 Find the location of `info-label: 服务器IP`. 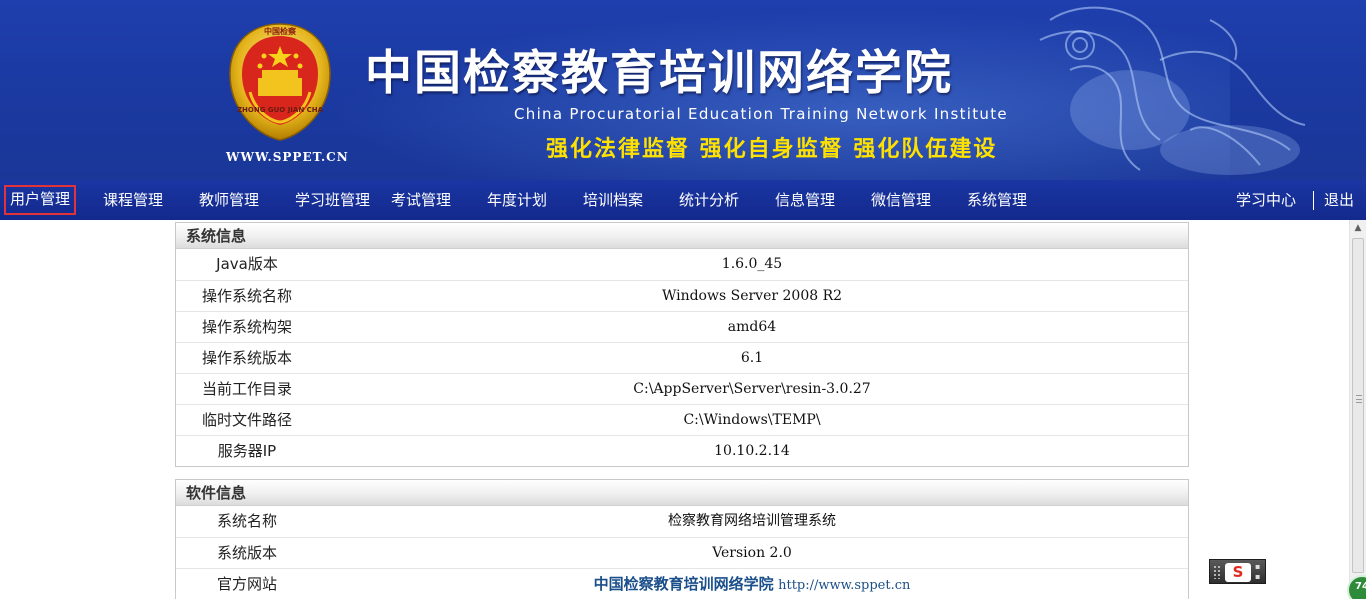

info-label: 服务器IP is located at coordinates (247, 451).